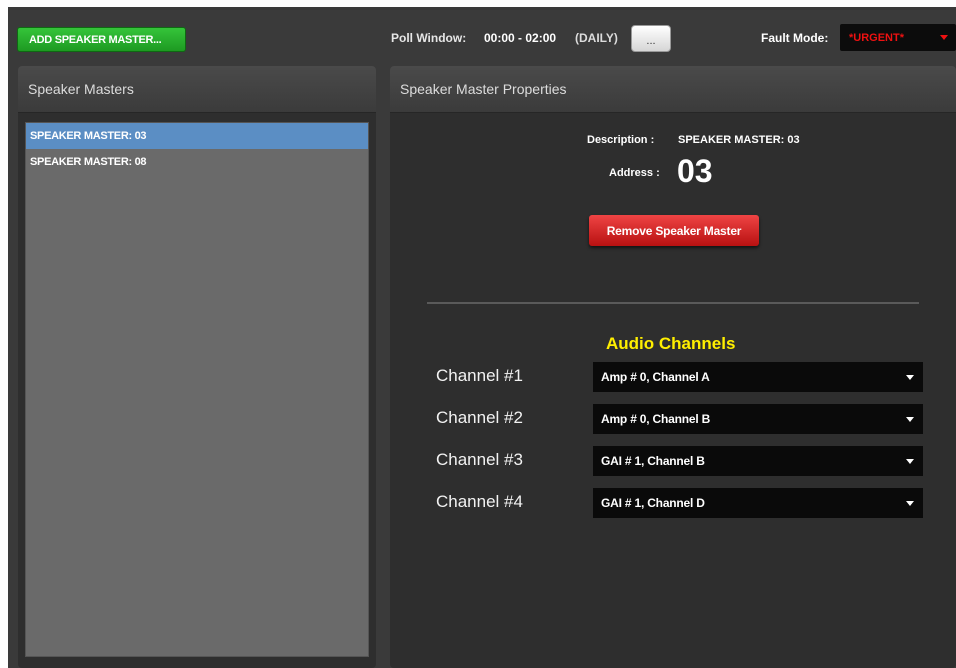 This screenshot has width=956, height=668. I want to click on fault-mode-value: *URGENT*, so click(877, 37).